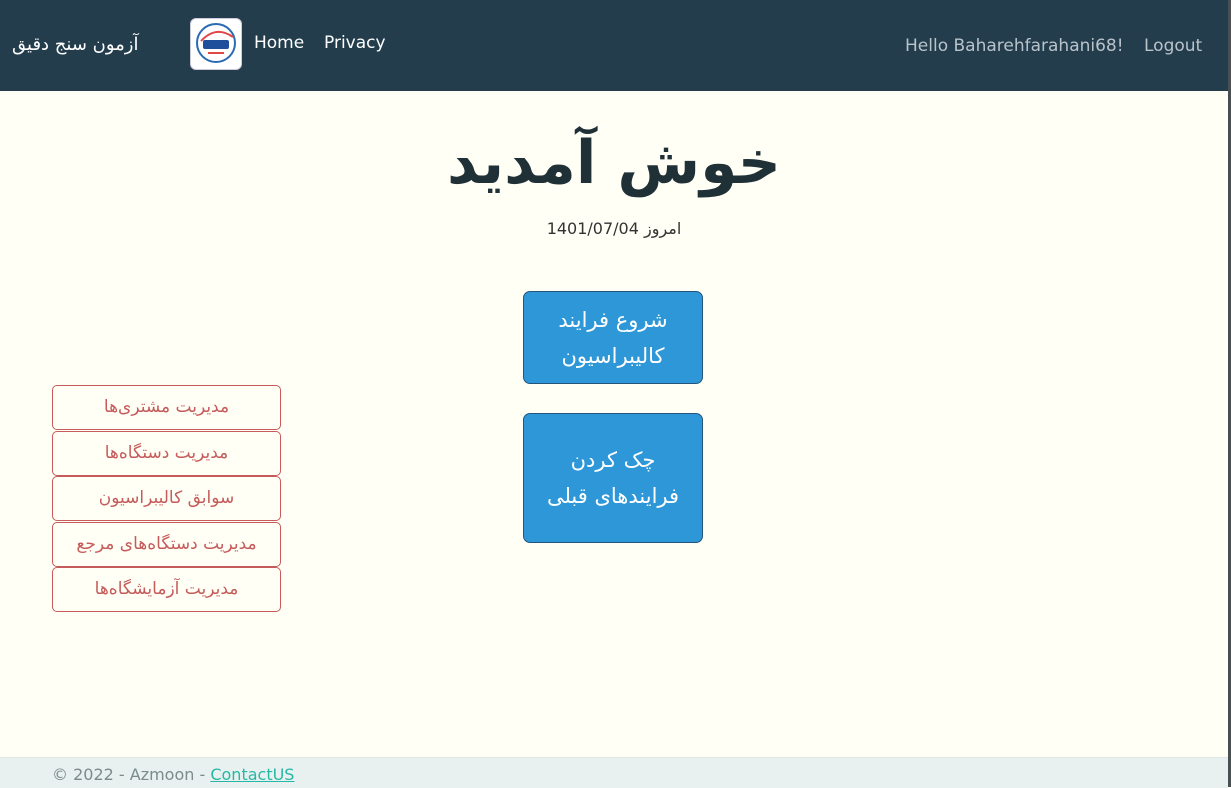  I want to click on brand-title: آزمون سنج دقیق, so click(75, 44).